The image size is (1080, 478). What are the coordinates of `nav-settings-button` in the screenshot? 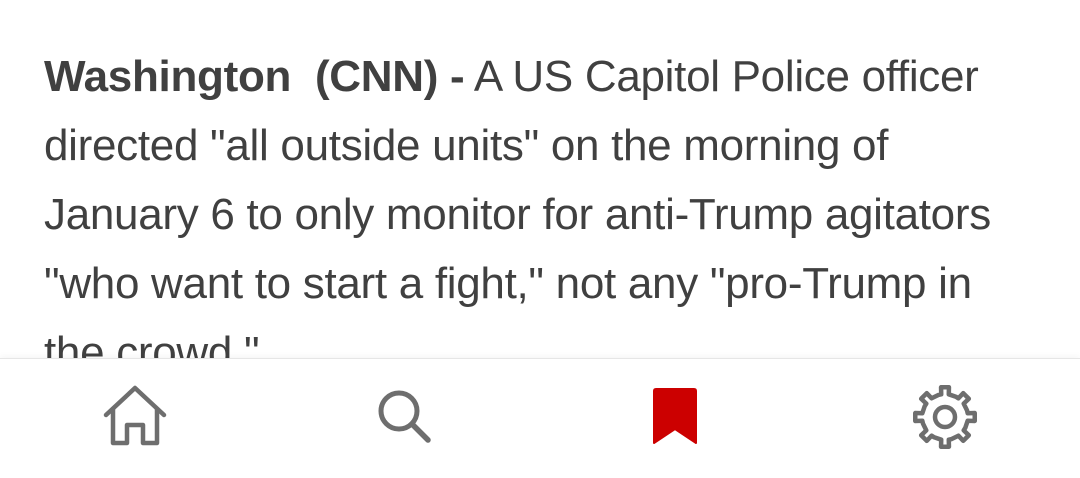 It's located at (945, 418).